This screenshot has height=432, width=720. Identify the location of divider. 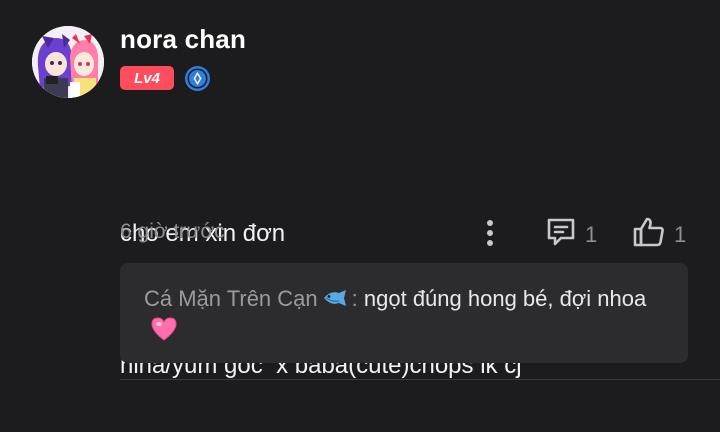
(420, 379).